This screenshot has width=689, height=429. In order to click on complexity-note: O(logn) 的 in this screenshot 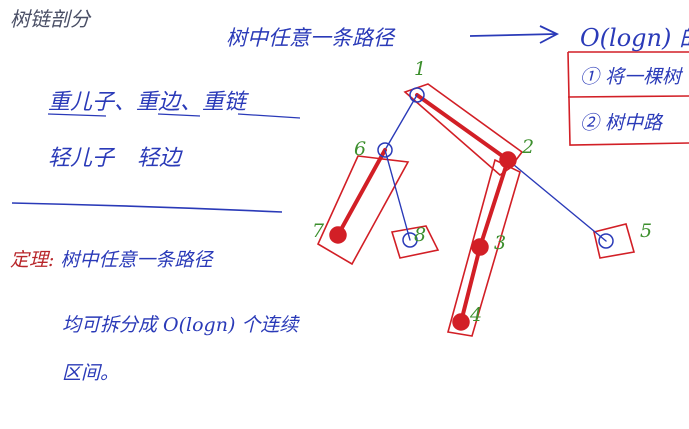, I will do `click(634, 38)`.